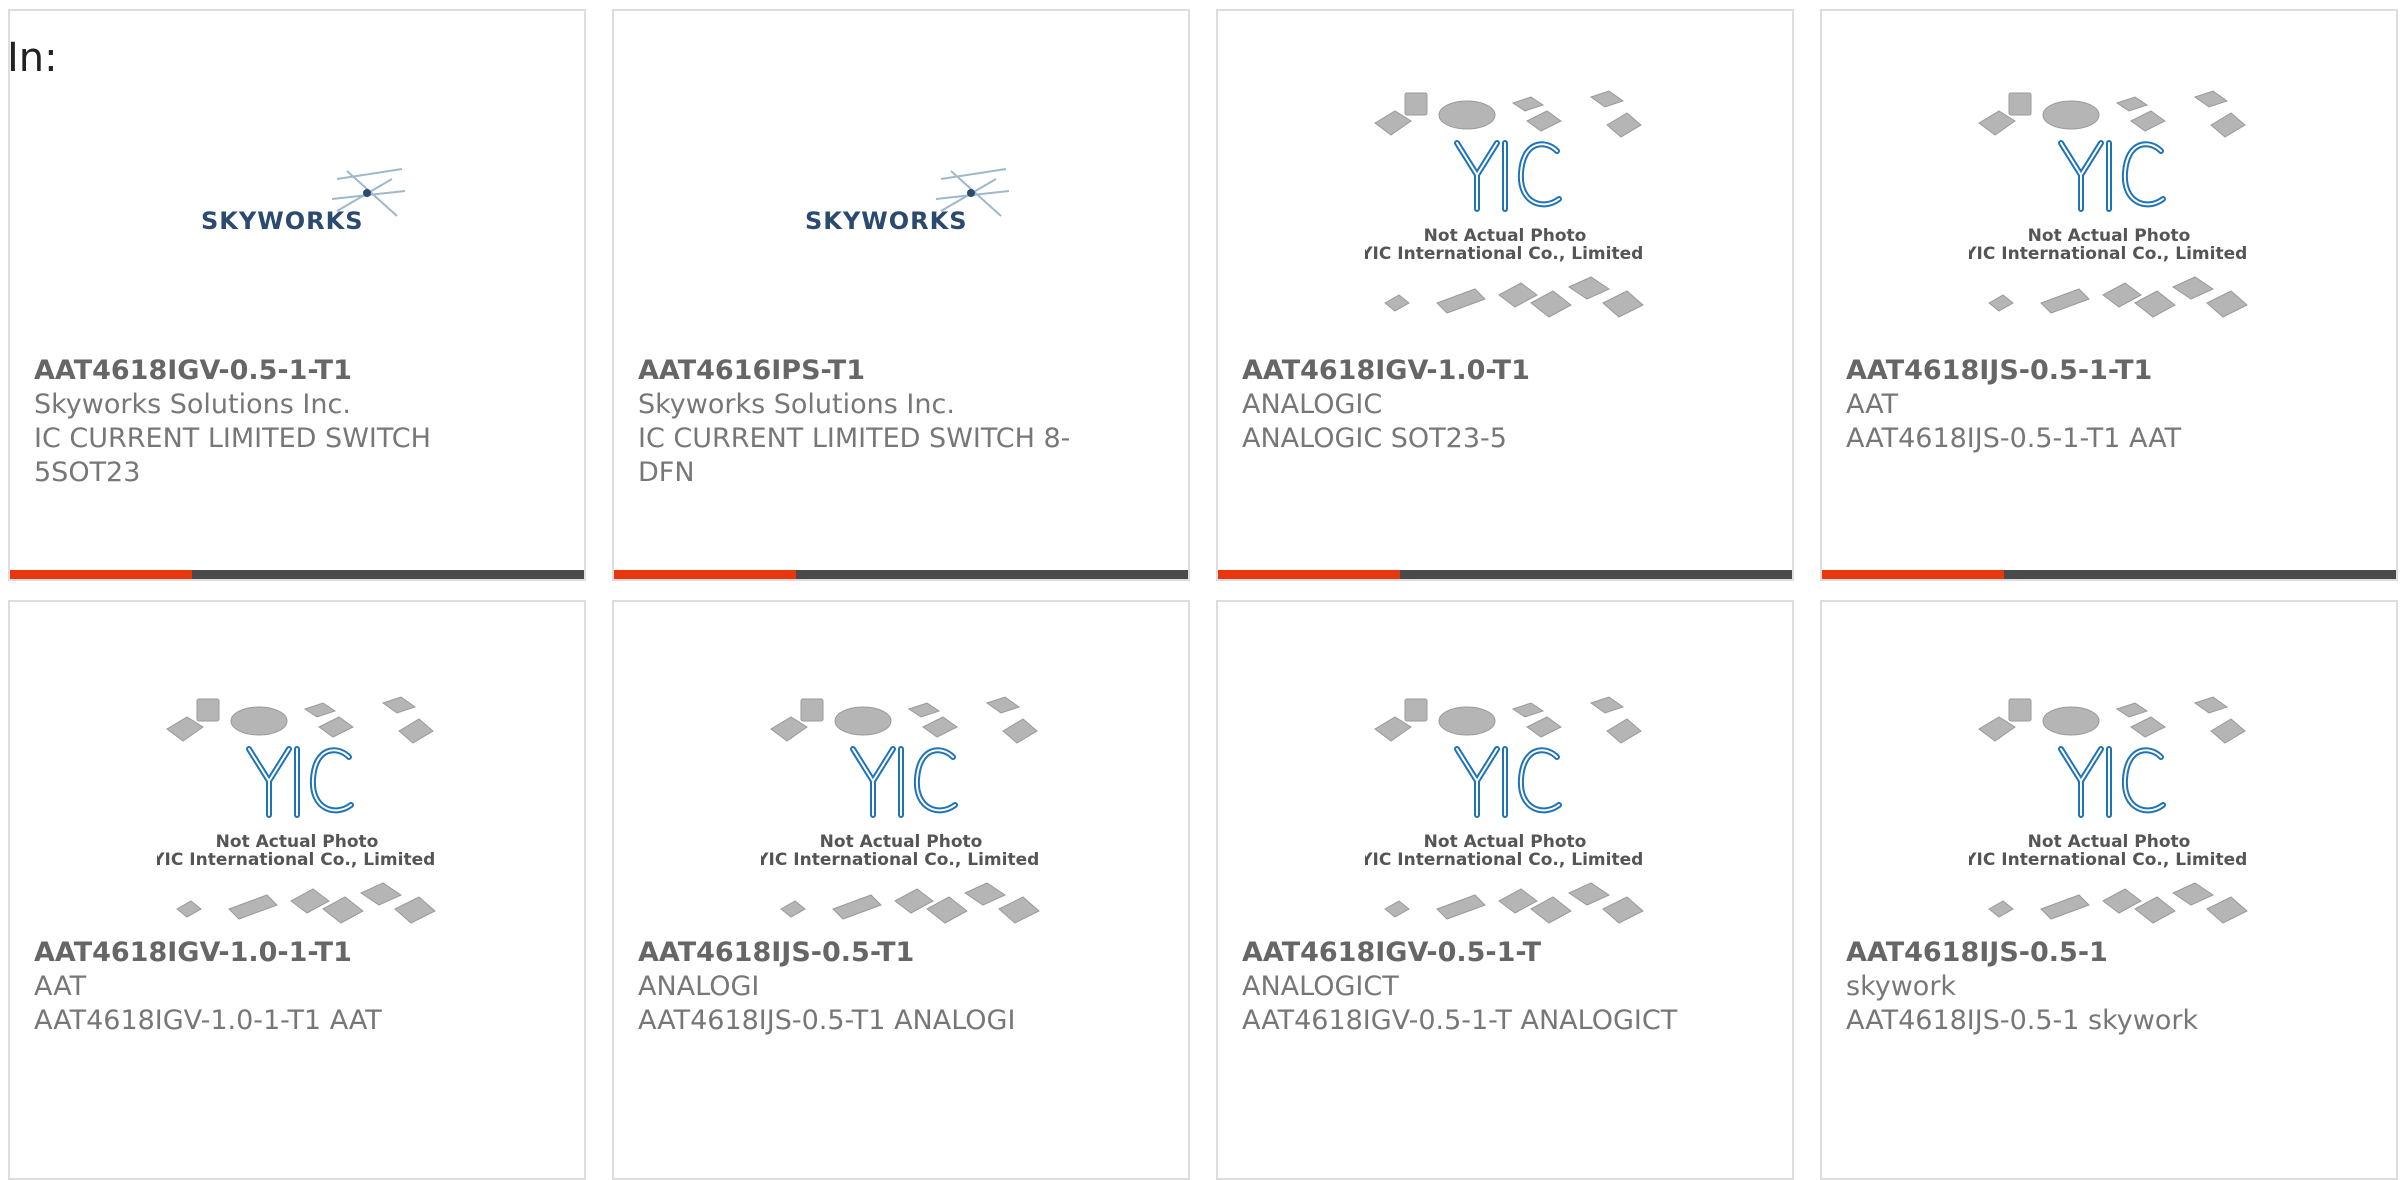 This screenshot has height=1180, width=2400. Describe the element at coordinates (2066, 953) in the screenshot. I see `part-number-link: AAT4618IJS-0.5-1` at that location.